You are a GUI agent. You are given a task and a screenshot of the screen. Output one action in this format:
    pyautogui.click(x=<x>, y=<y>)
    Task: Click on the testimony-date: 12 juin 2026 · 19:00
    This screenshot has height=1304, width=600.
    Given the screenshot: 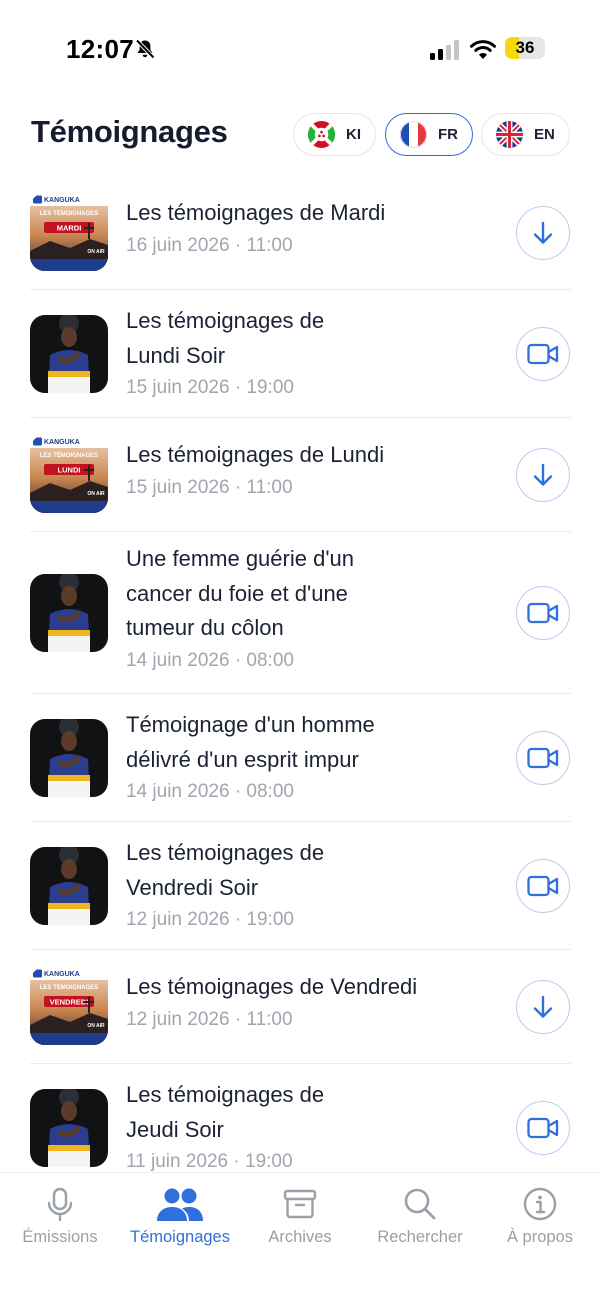 What is the action you would take?
    pyautogui.click(x=210, y=919)
    